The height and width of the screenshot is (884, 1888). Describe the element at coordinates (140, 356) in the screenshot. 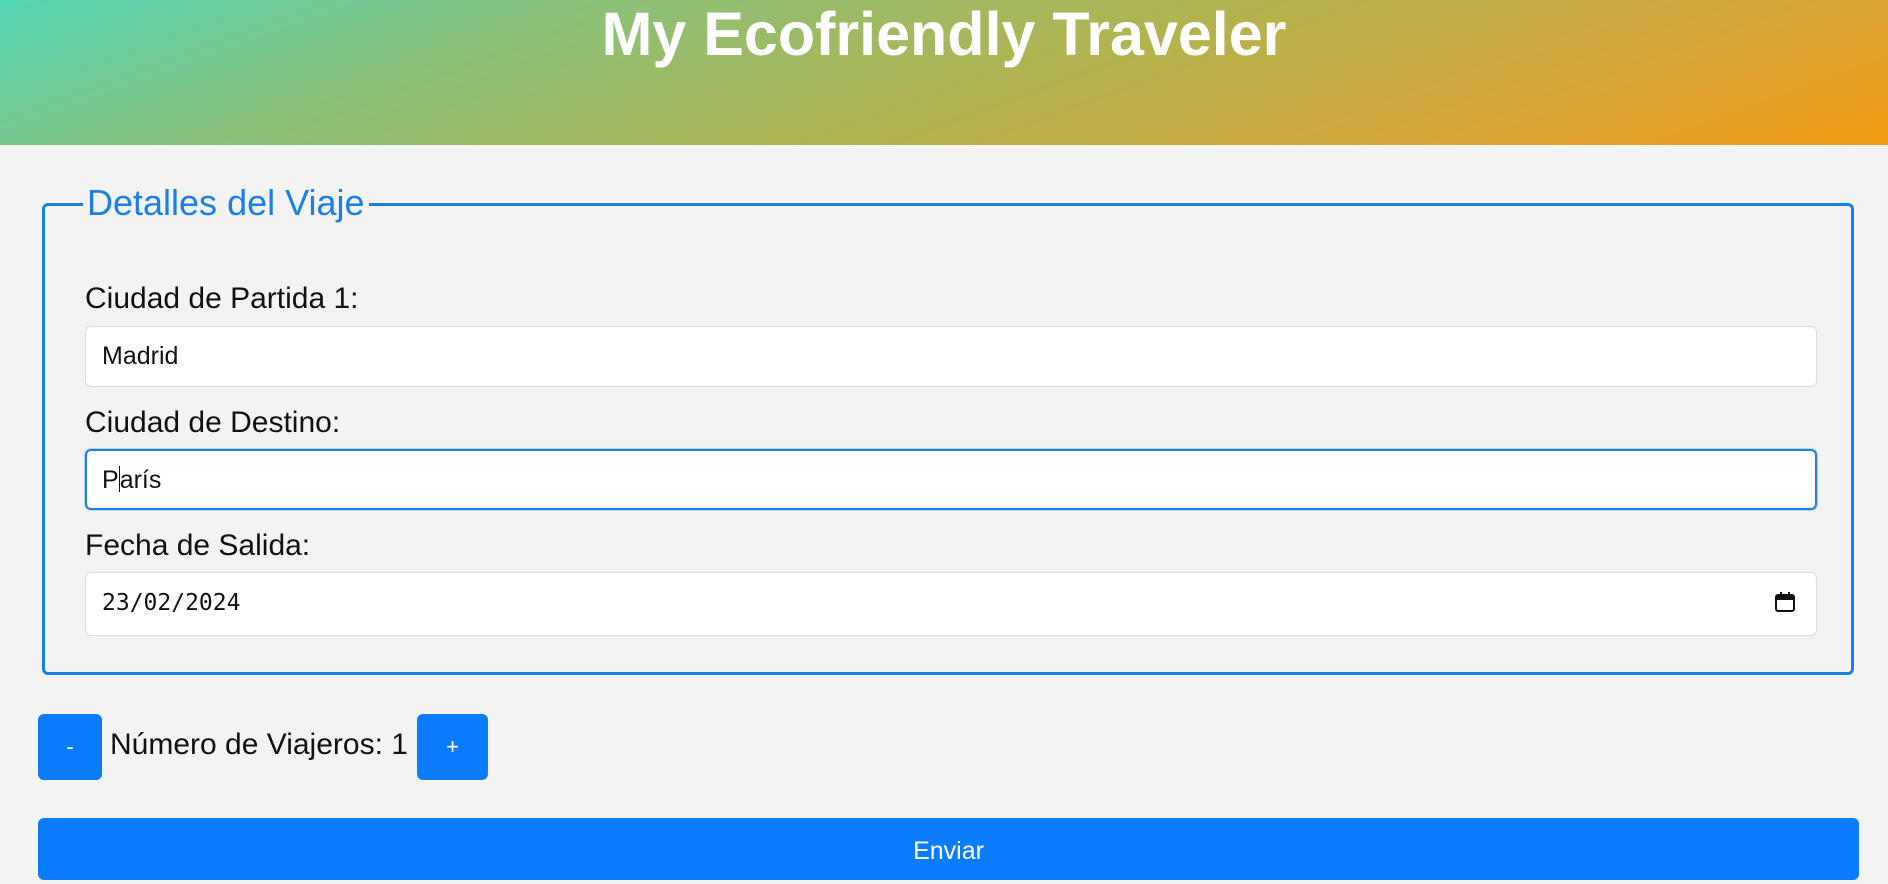

I see `origin-city-value: Madrid` at that location.